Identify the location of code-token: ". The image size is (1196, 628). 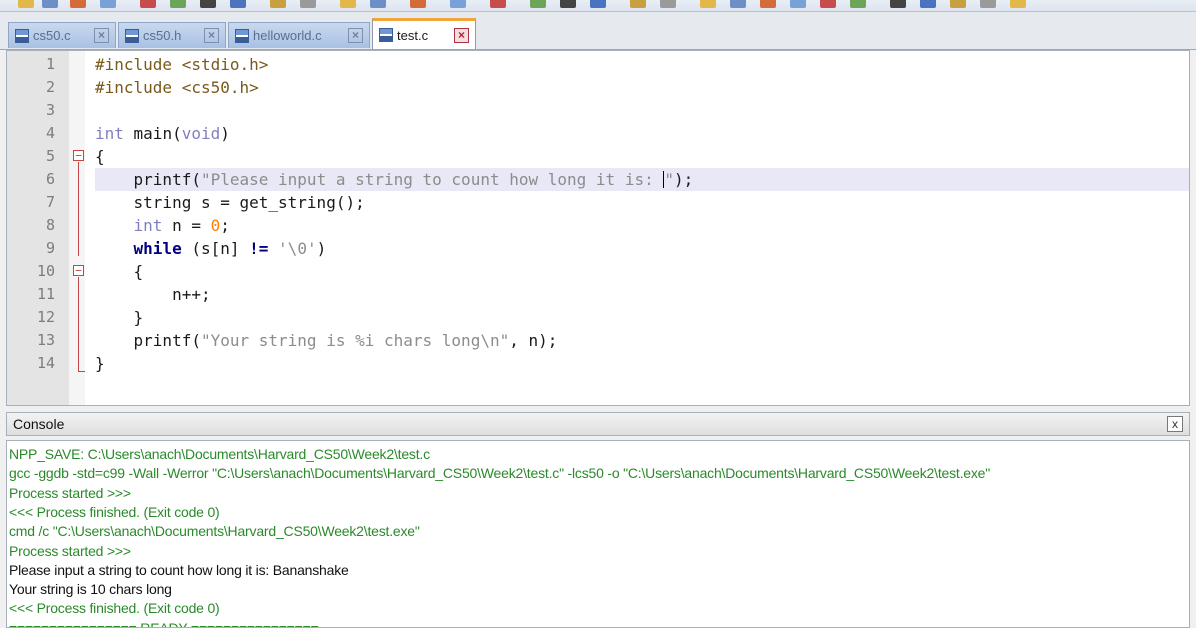
(669, 179).